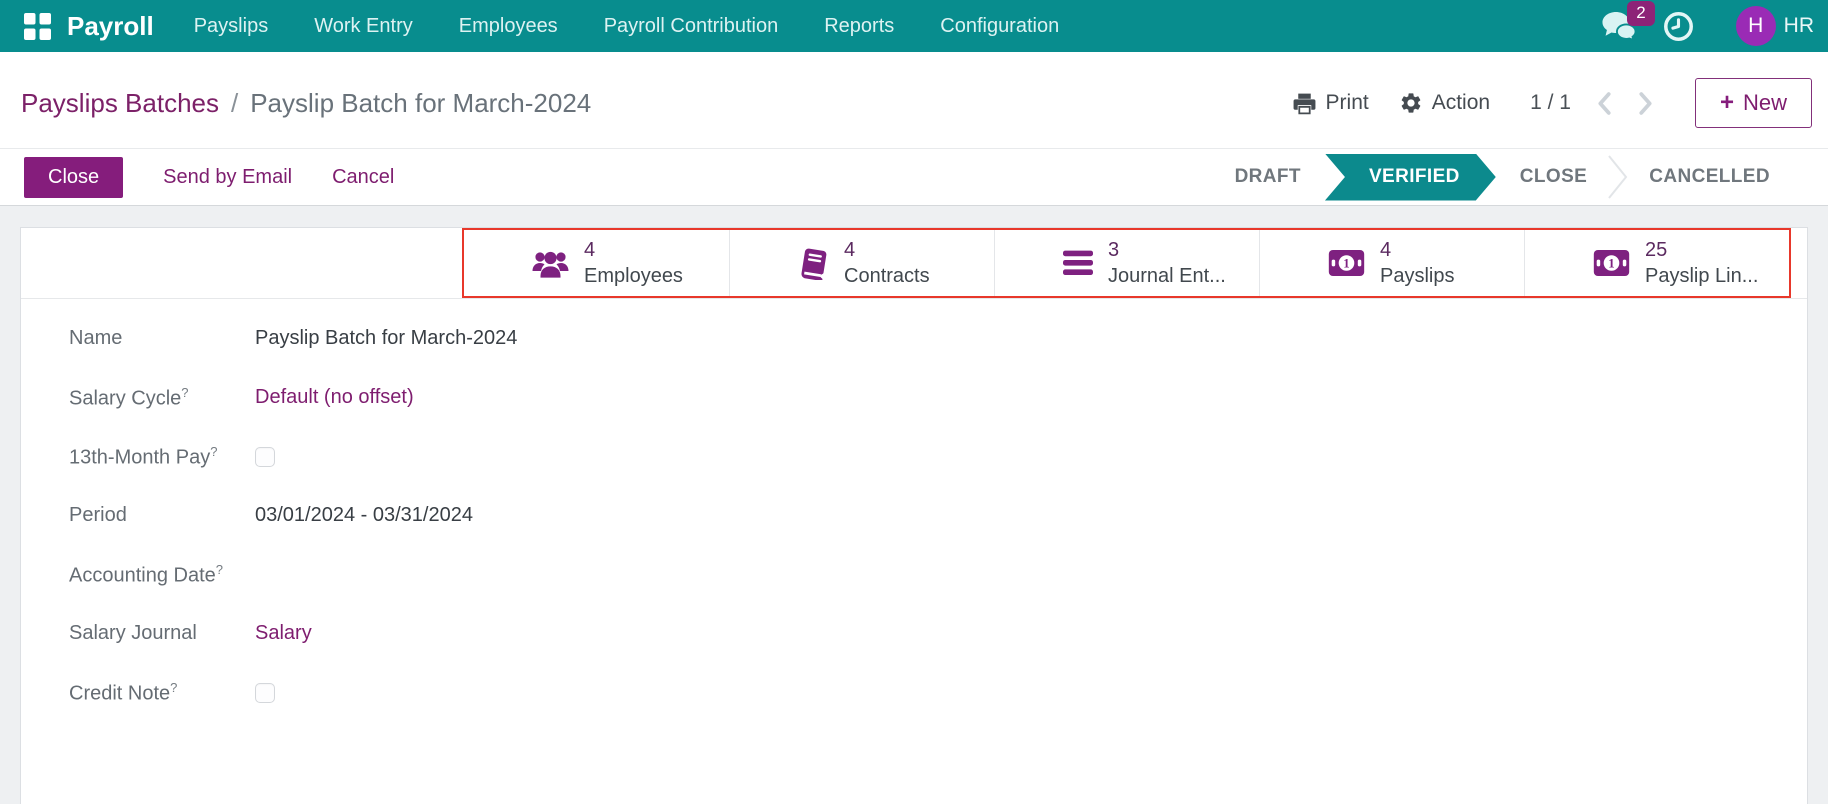 Image resolution: width=1828 pixels, height=804 pixels. I want to click on field-label-13th-month-pay: 13th-Month Pay?, so click(143, 456).